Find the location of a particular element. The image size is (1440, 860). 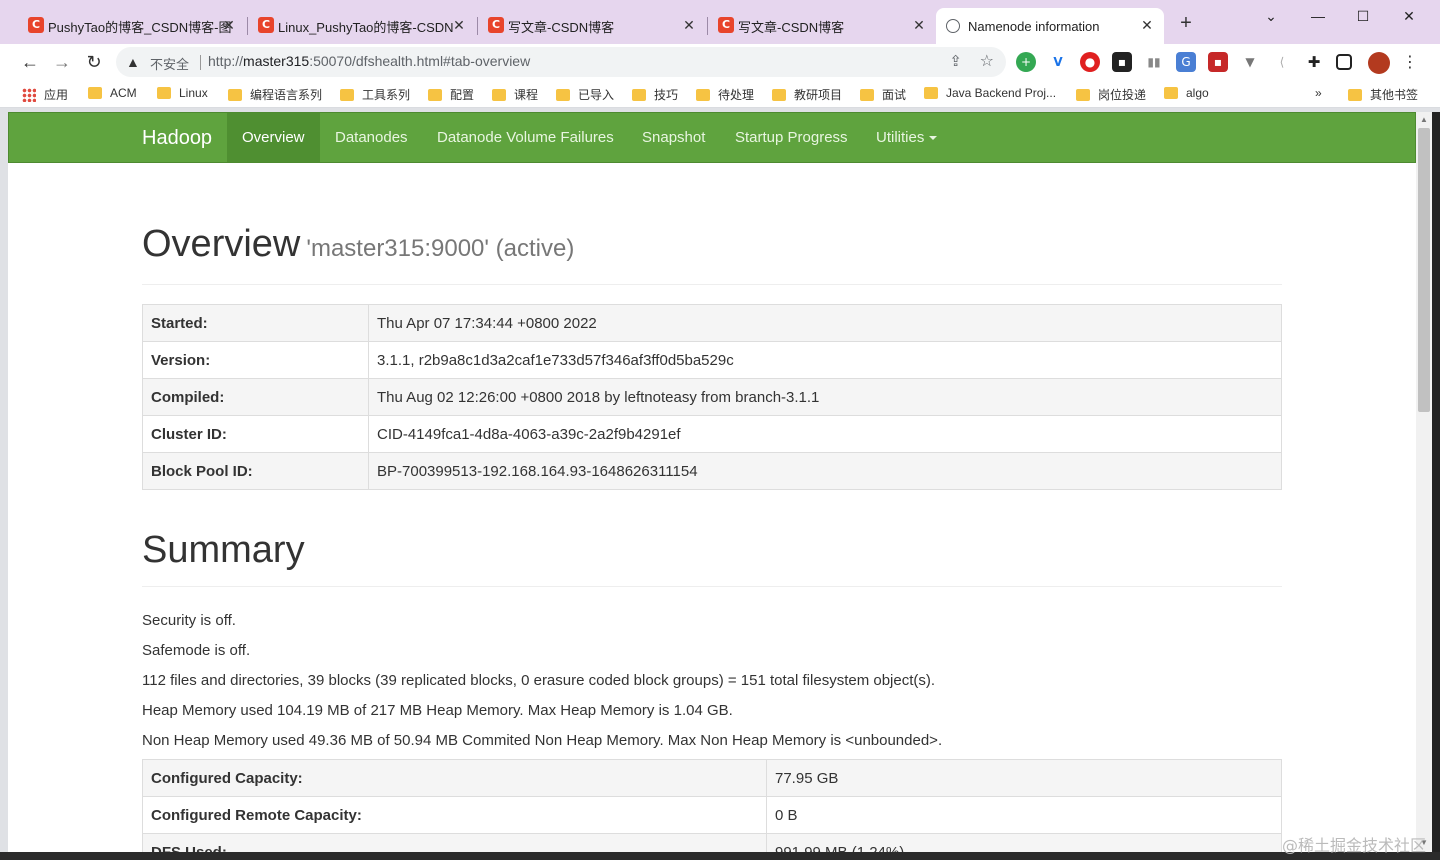

menu-icon: ⋮ is located at coordinates (1410, 62).